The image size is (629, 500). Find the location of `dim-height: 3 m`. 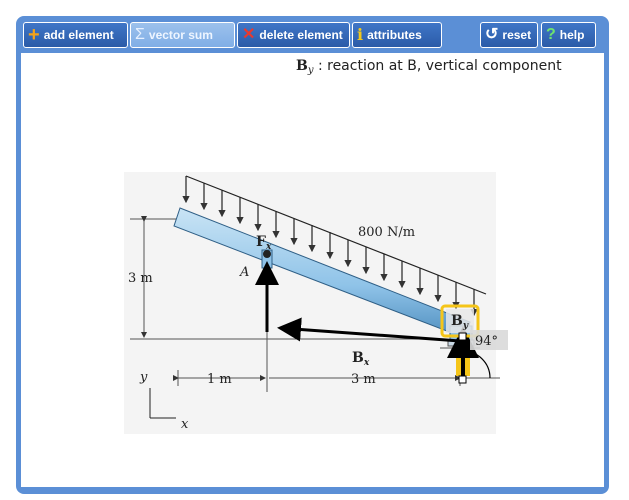

dim-height: 3 m is located at coordinates (140, 278).